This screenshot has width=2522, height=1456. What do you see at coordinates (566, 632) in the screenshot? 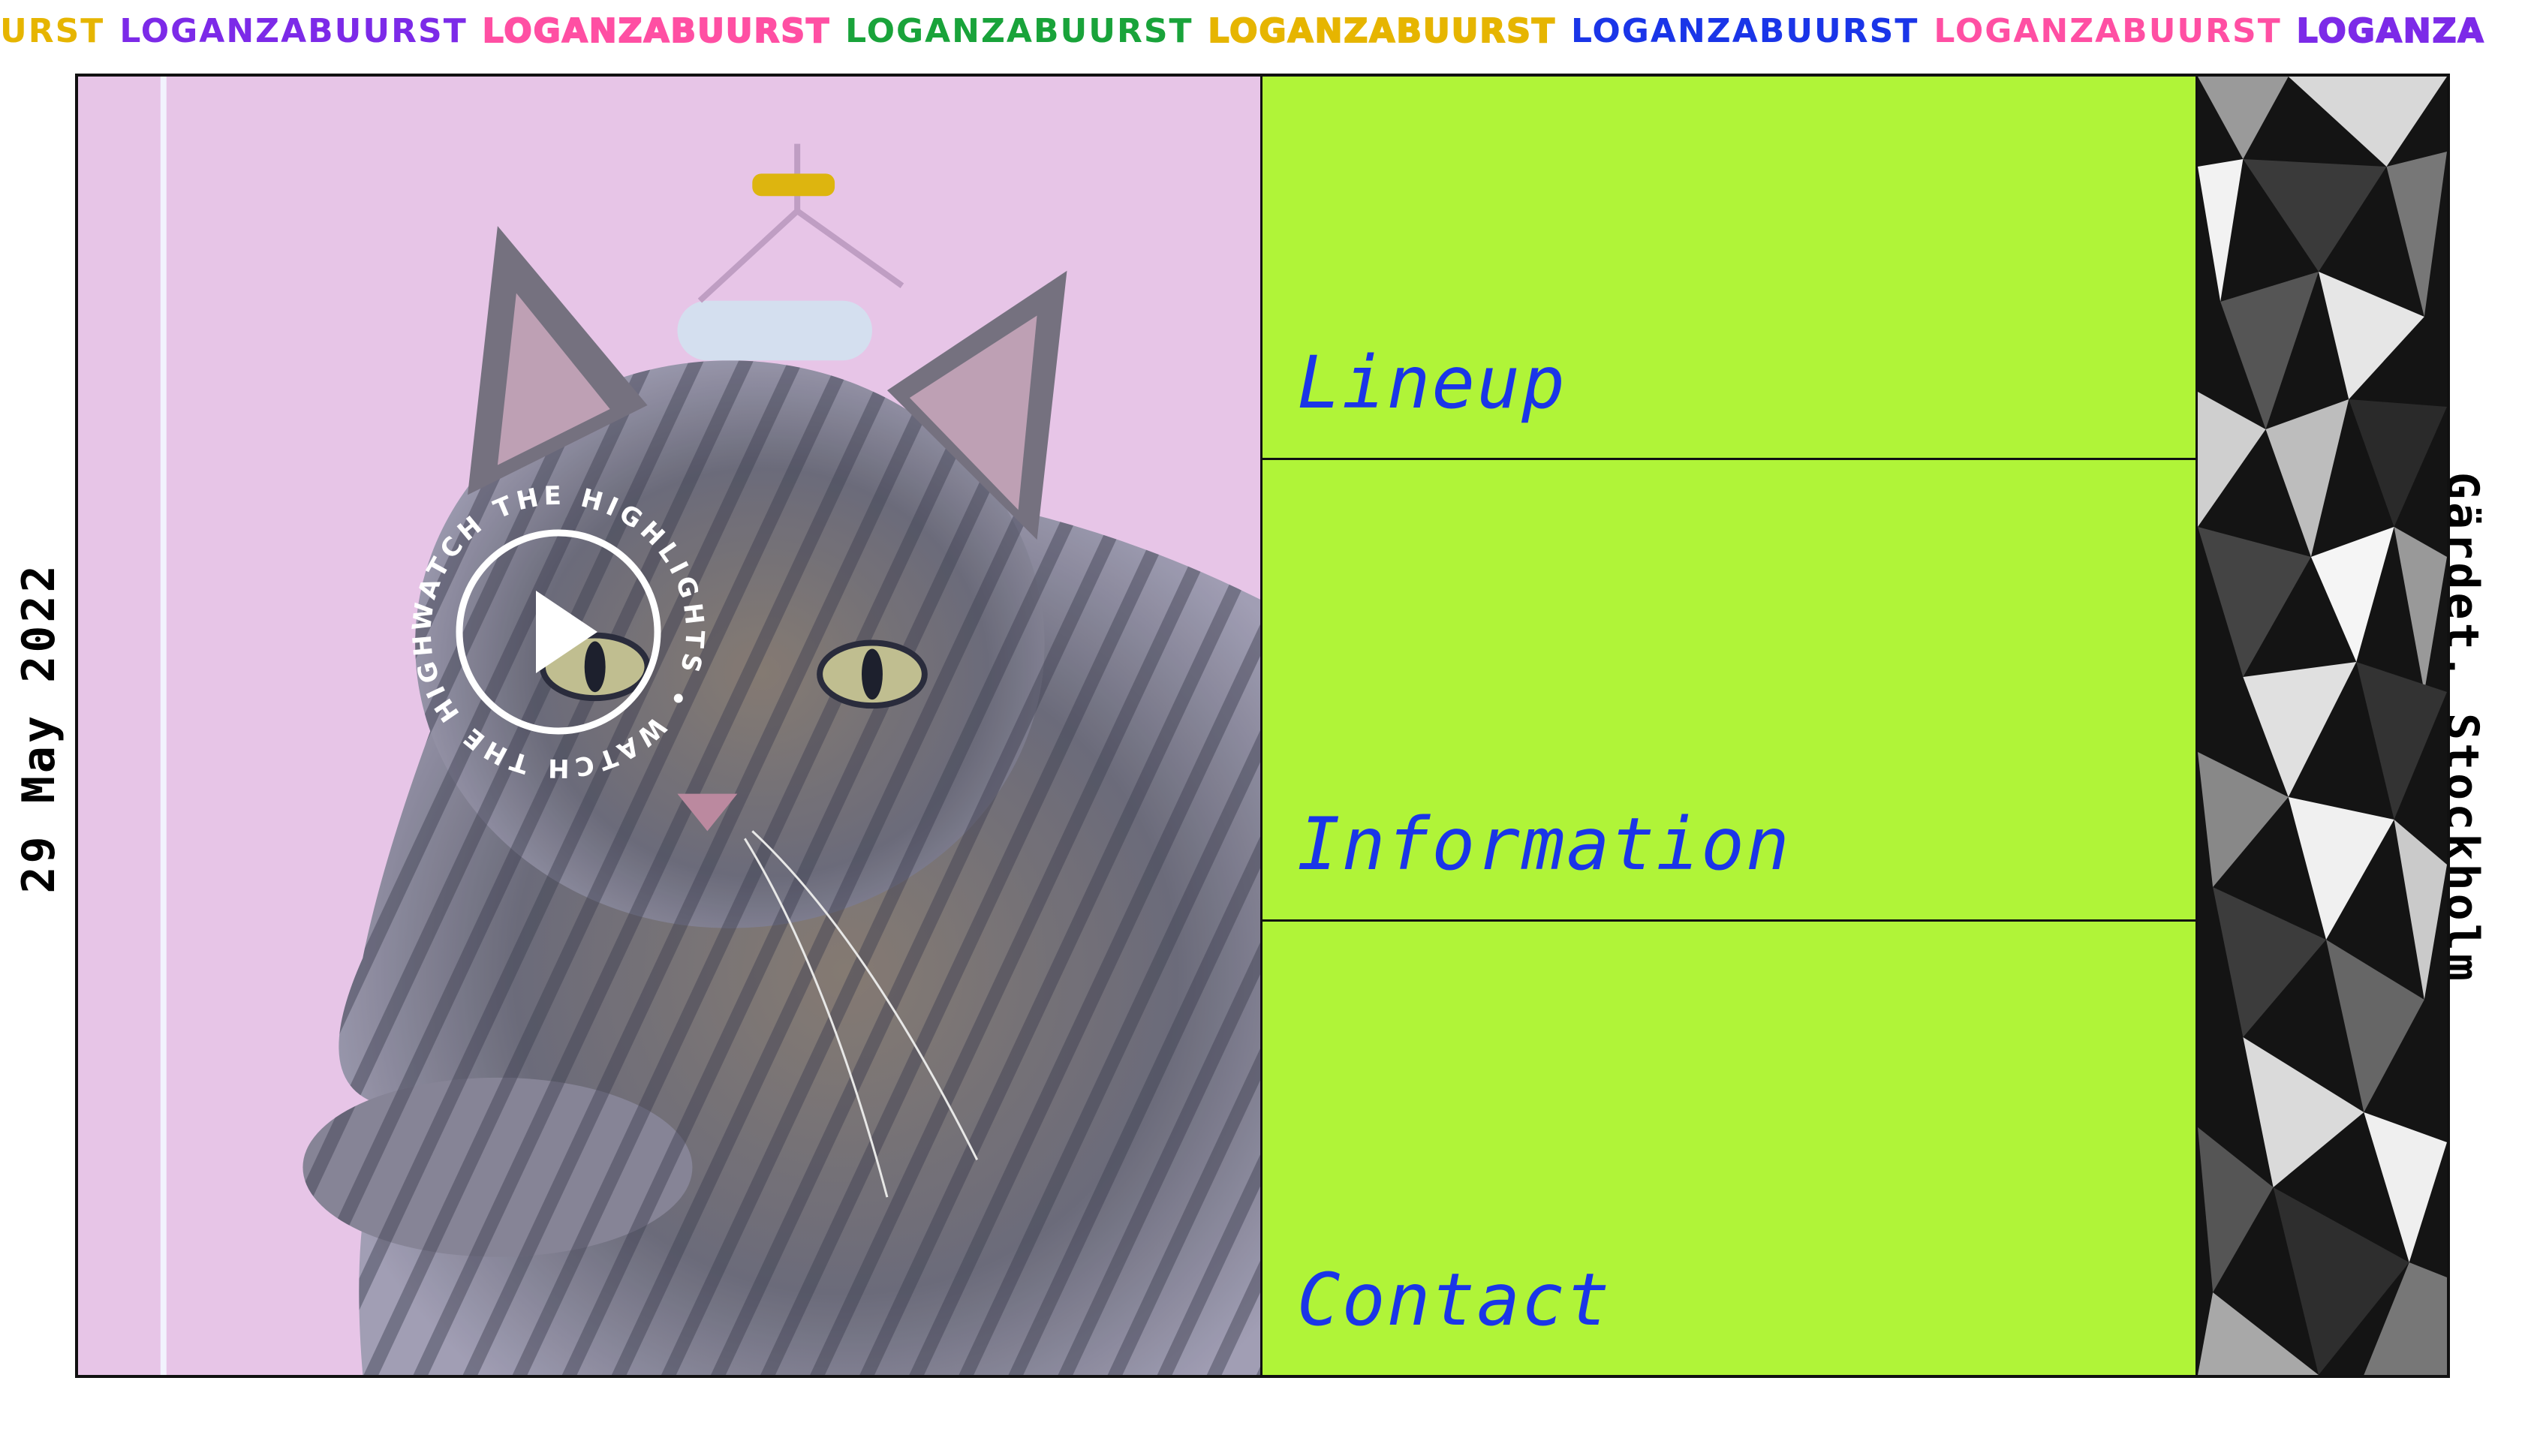
I see `play-icon` at bounding box center [566, 632].